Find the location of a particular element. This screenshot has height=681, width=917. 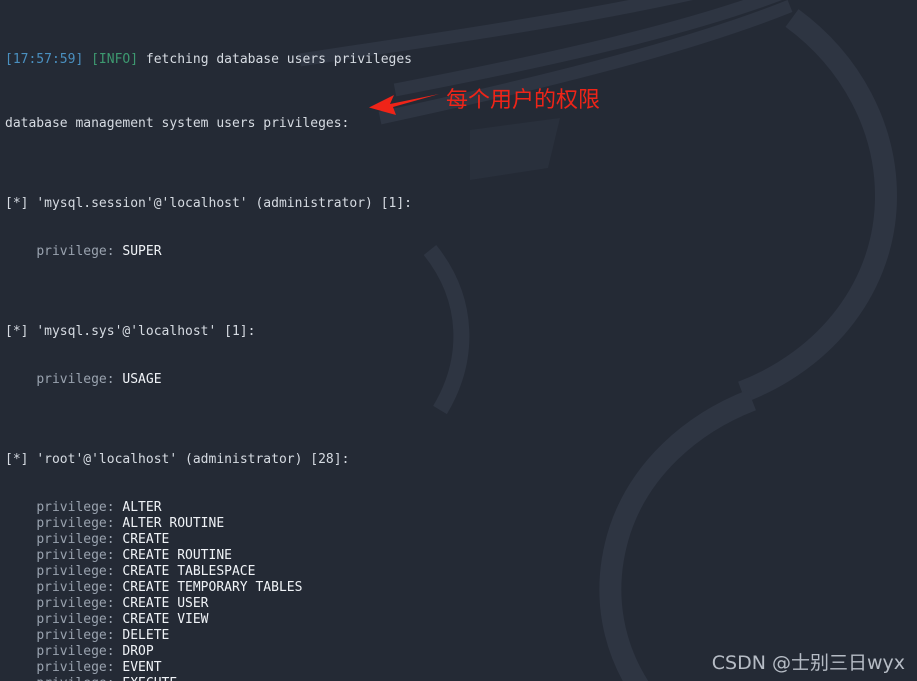

privilege-value: CREATE VIEW is located at coordinates (165, 619).